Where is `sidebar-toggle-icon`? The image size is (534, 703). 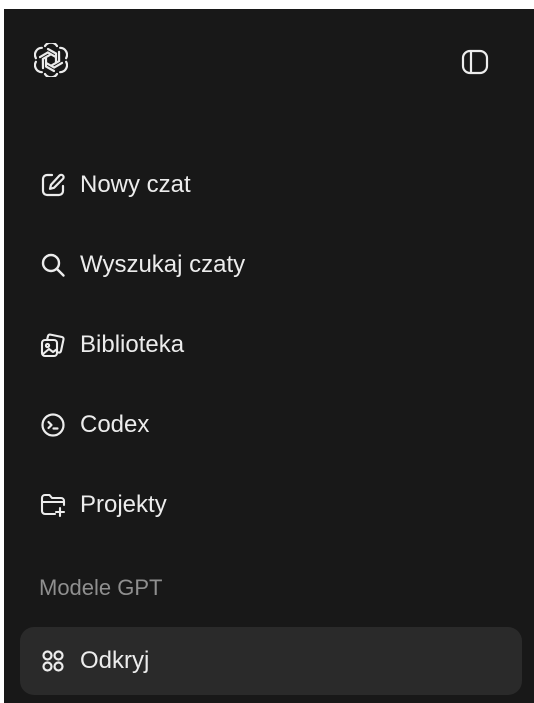
sidebar-toggle-icon is located at coordinates (475, 62).